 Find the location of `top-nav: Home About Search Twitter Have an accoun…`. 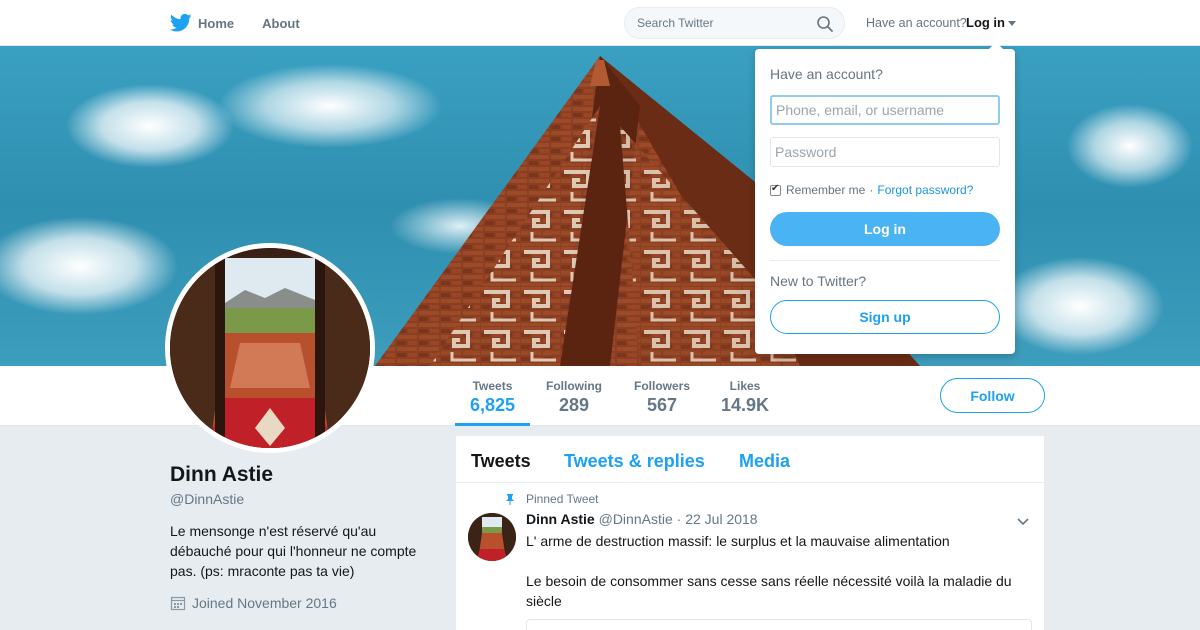

top-nav: Home About Search Twitter Have an accoun… is located at coordinates (600, 23).